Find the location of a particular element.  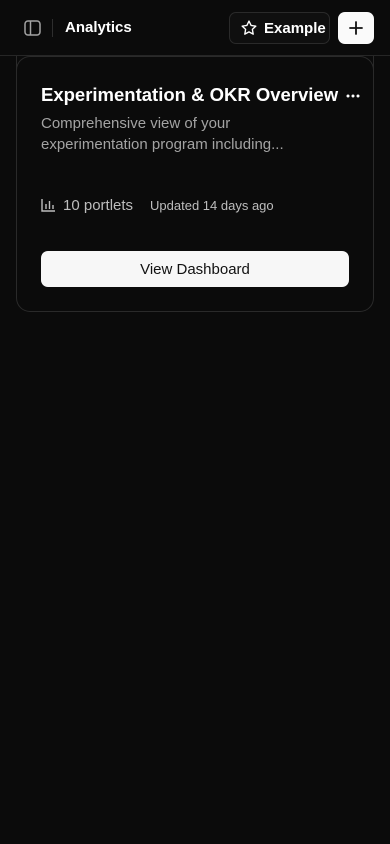

dashboard-meta: 10 portlets Updated 14 days ago is located at coordinates (157, 205).